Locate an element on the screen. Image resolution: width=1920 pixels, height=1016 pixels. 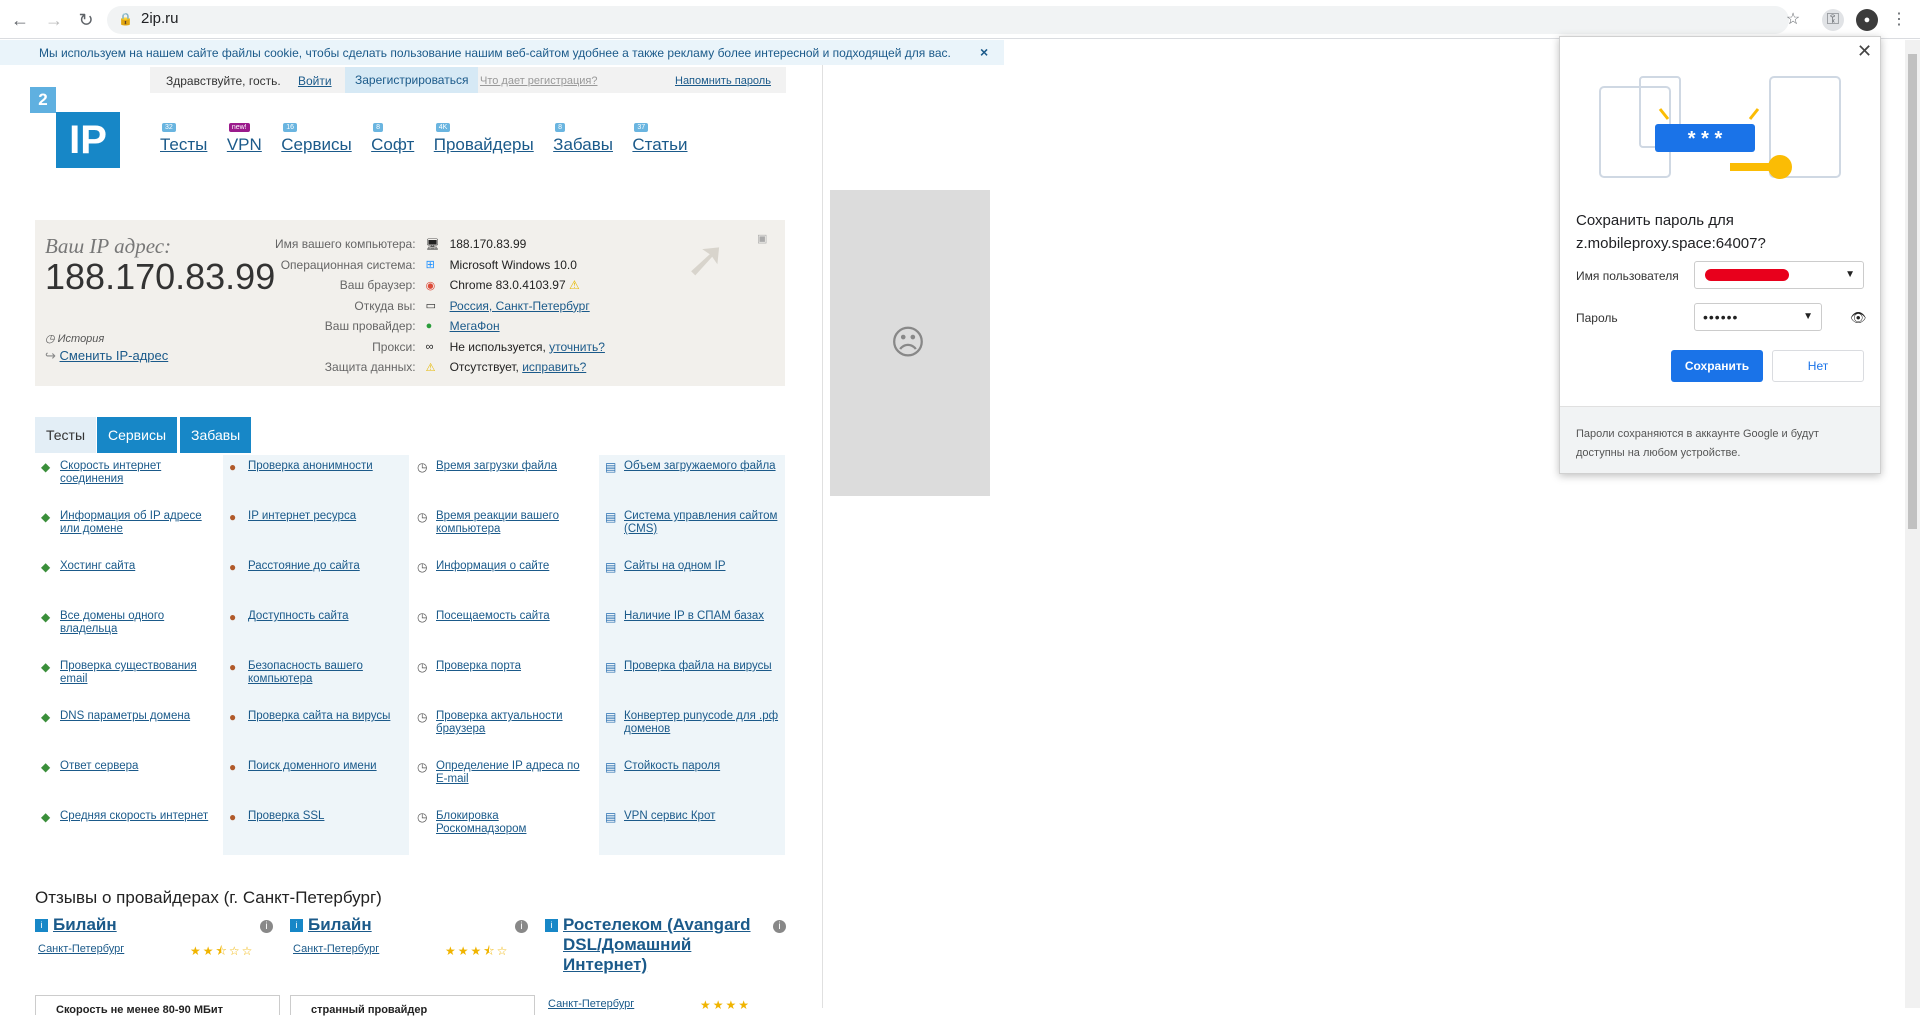
test-item: ◷ Время реакции вашего компьютера is located at coordinates (504, 530).